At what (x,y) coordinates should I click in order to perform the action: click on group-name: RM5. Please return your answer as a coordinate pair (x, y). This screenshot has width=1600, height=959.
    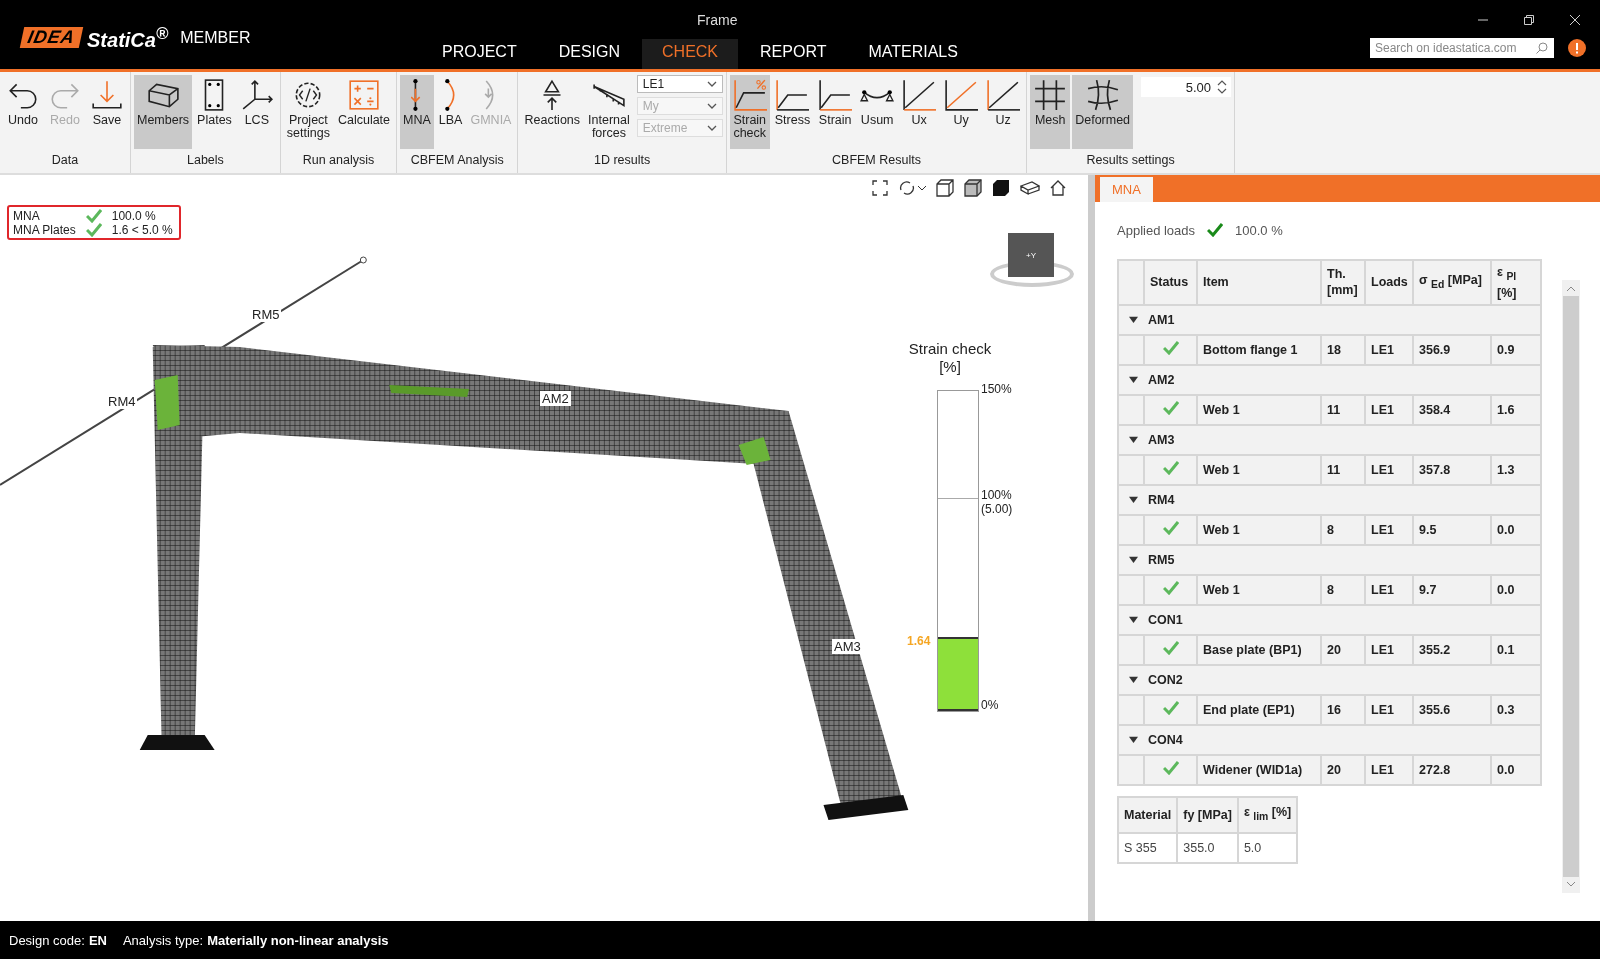
    Looking at the image, I should click on (1161, 559).